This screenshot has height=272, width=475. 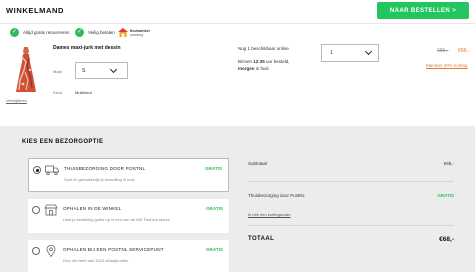 I want to click on quantity-select: 1, so click(x=350, y=53).